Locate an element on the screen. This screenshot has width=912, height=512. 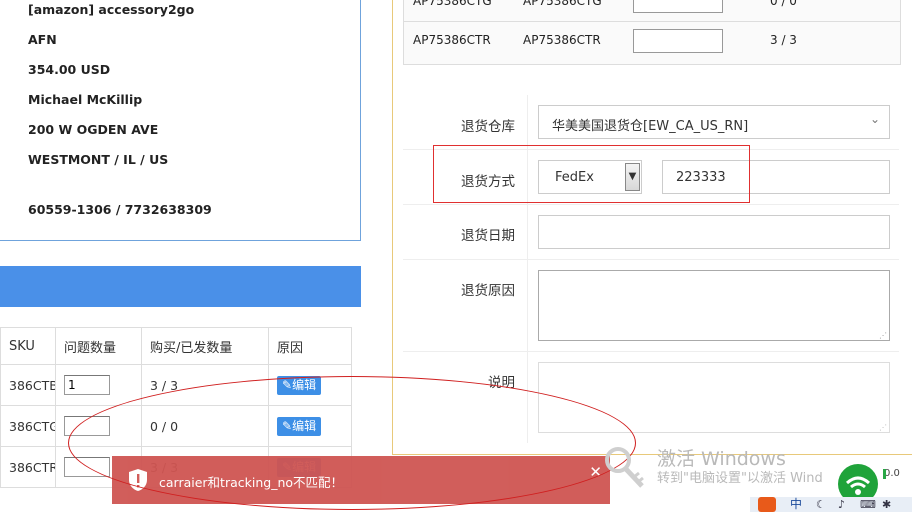
section-header-bar is located at coordinates (180, 286).